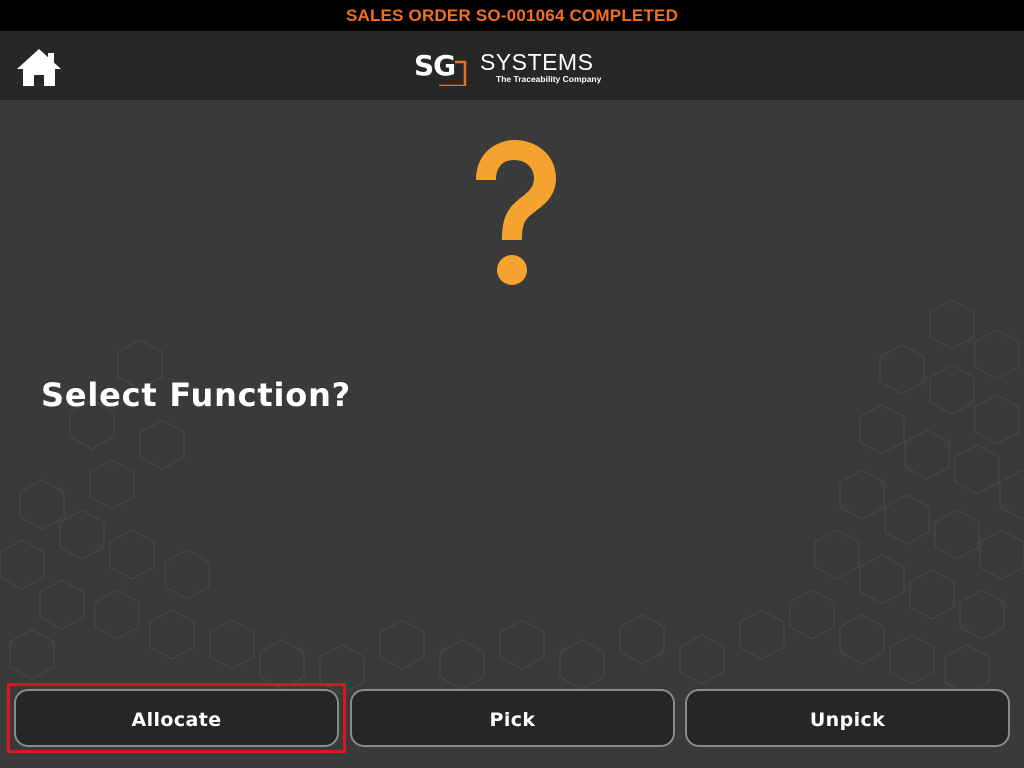 The height and width of the screenshot is (768, 1024). I want to click on unpick-button: Unpick, so click(847, 718).